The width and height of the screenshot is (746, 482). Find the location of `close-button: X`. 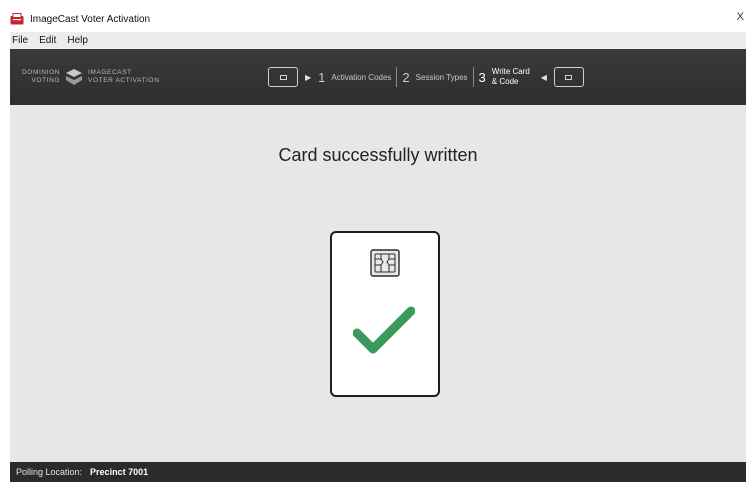

close-button: X is located at coordinates (740, 17).